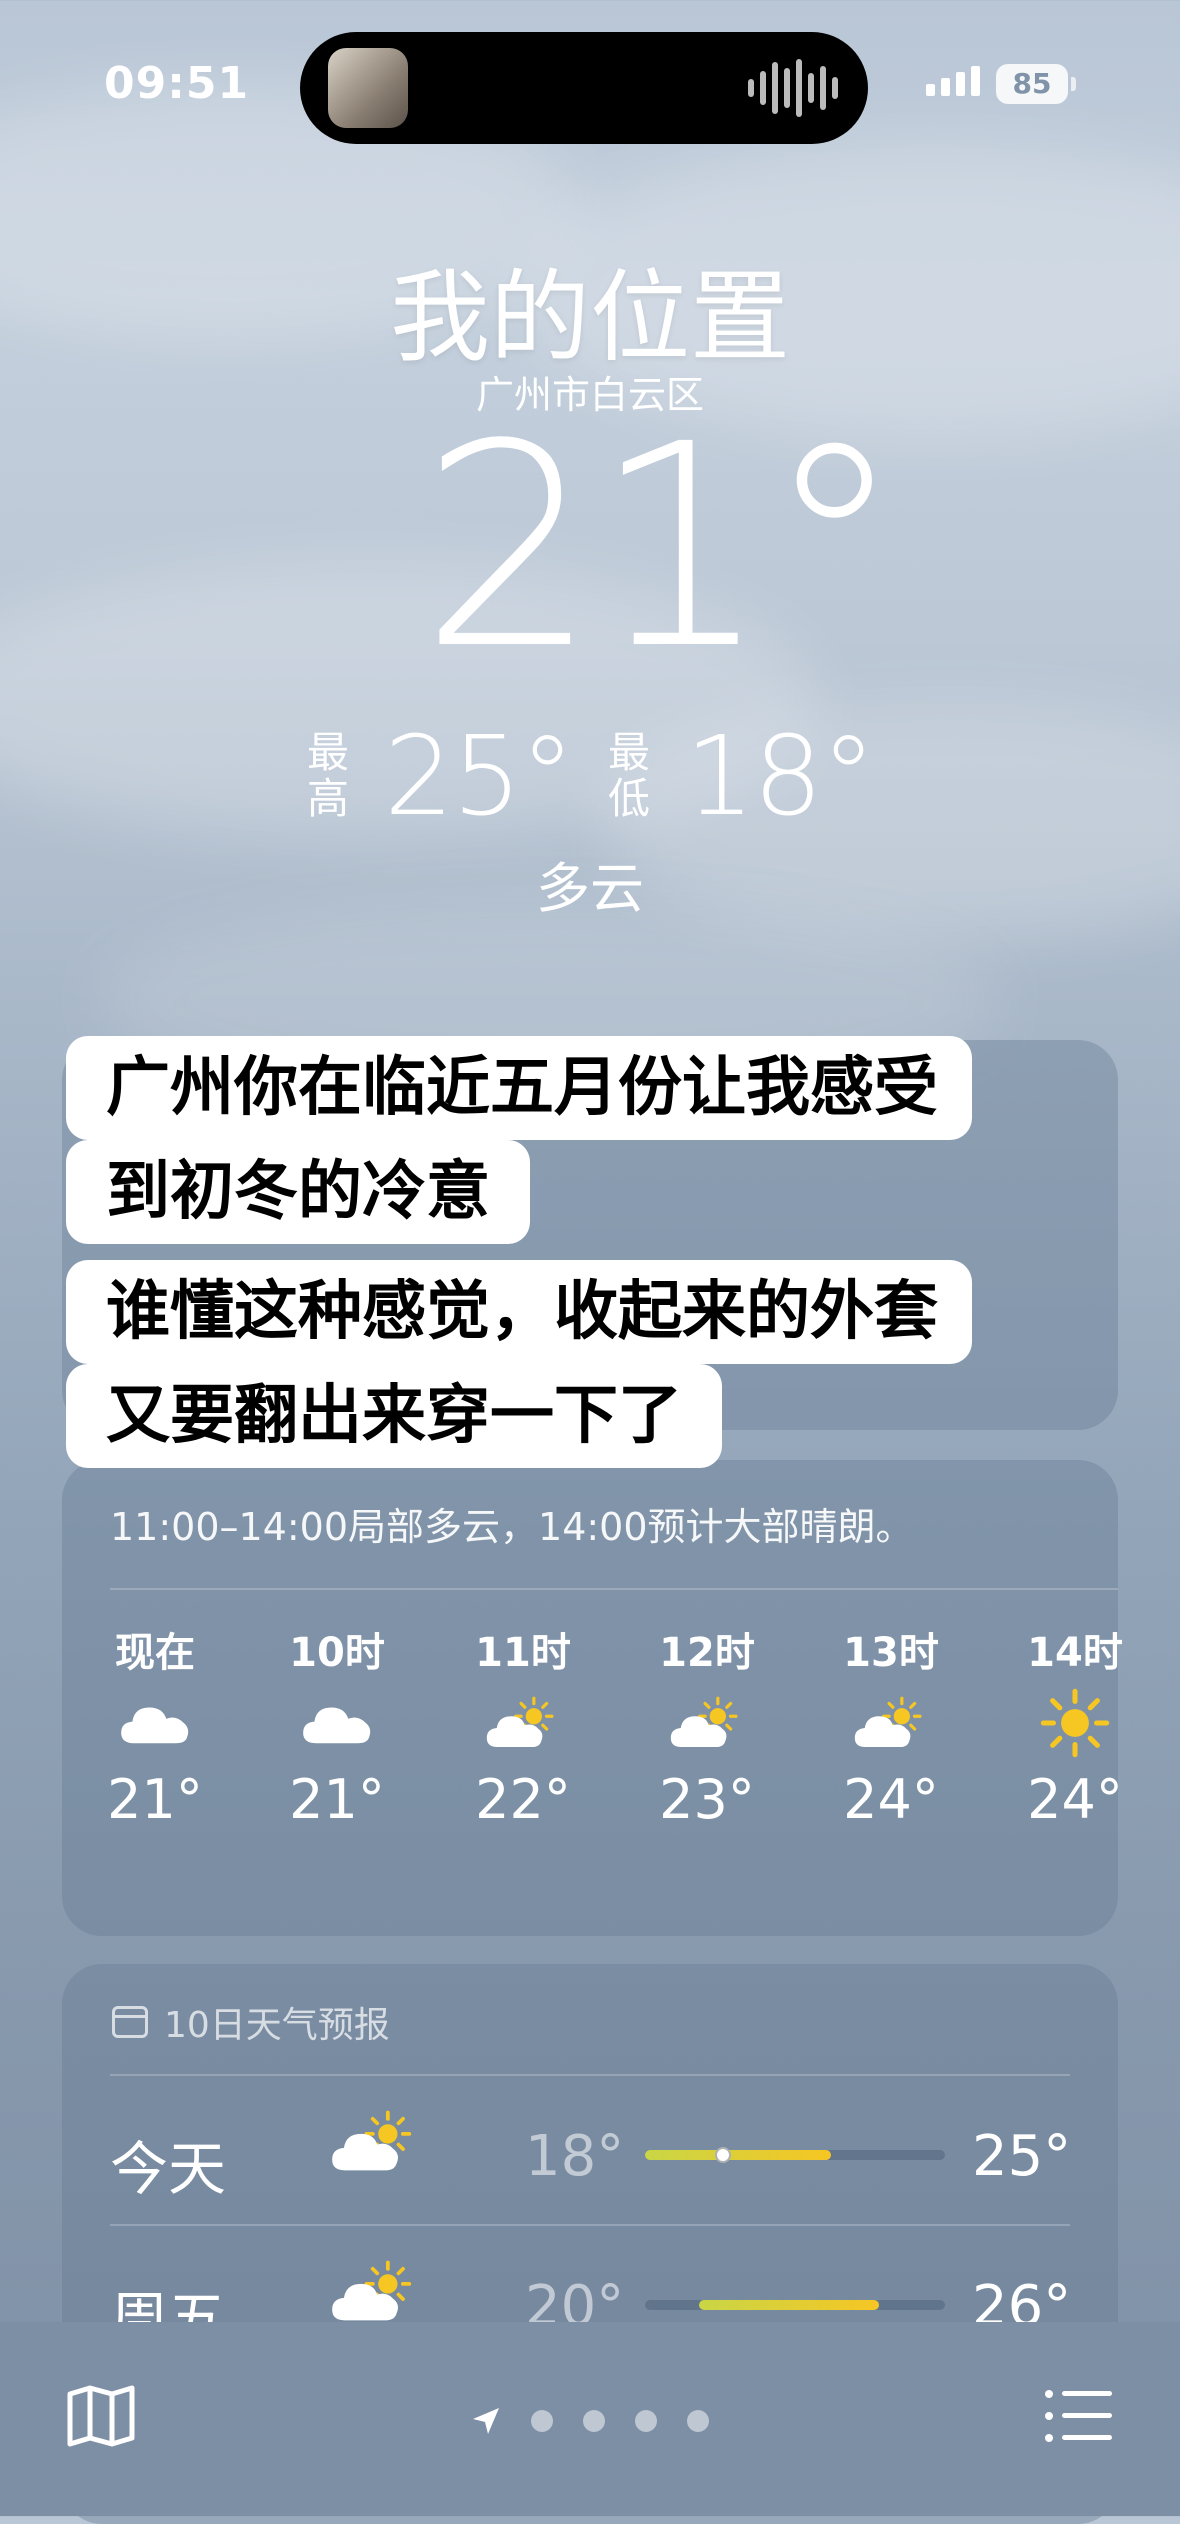 This screenshot has width=1180, height=2524. I want to click on bottom-toolbar, so click(590, 2419).